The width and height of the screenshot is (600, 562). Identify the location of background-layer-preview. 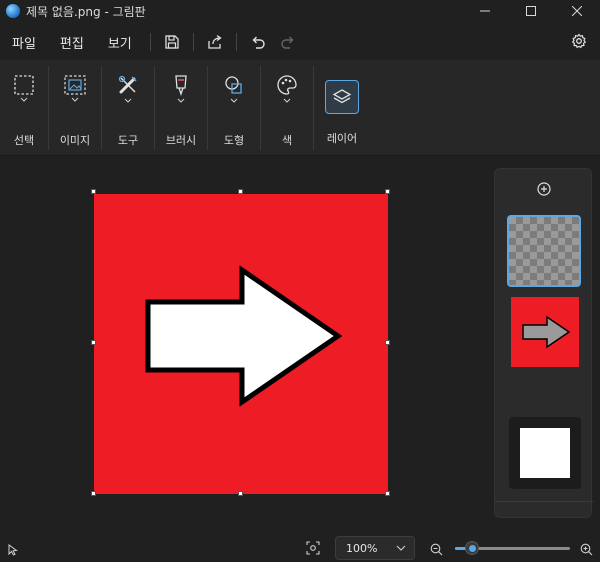
(545, 453).